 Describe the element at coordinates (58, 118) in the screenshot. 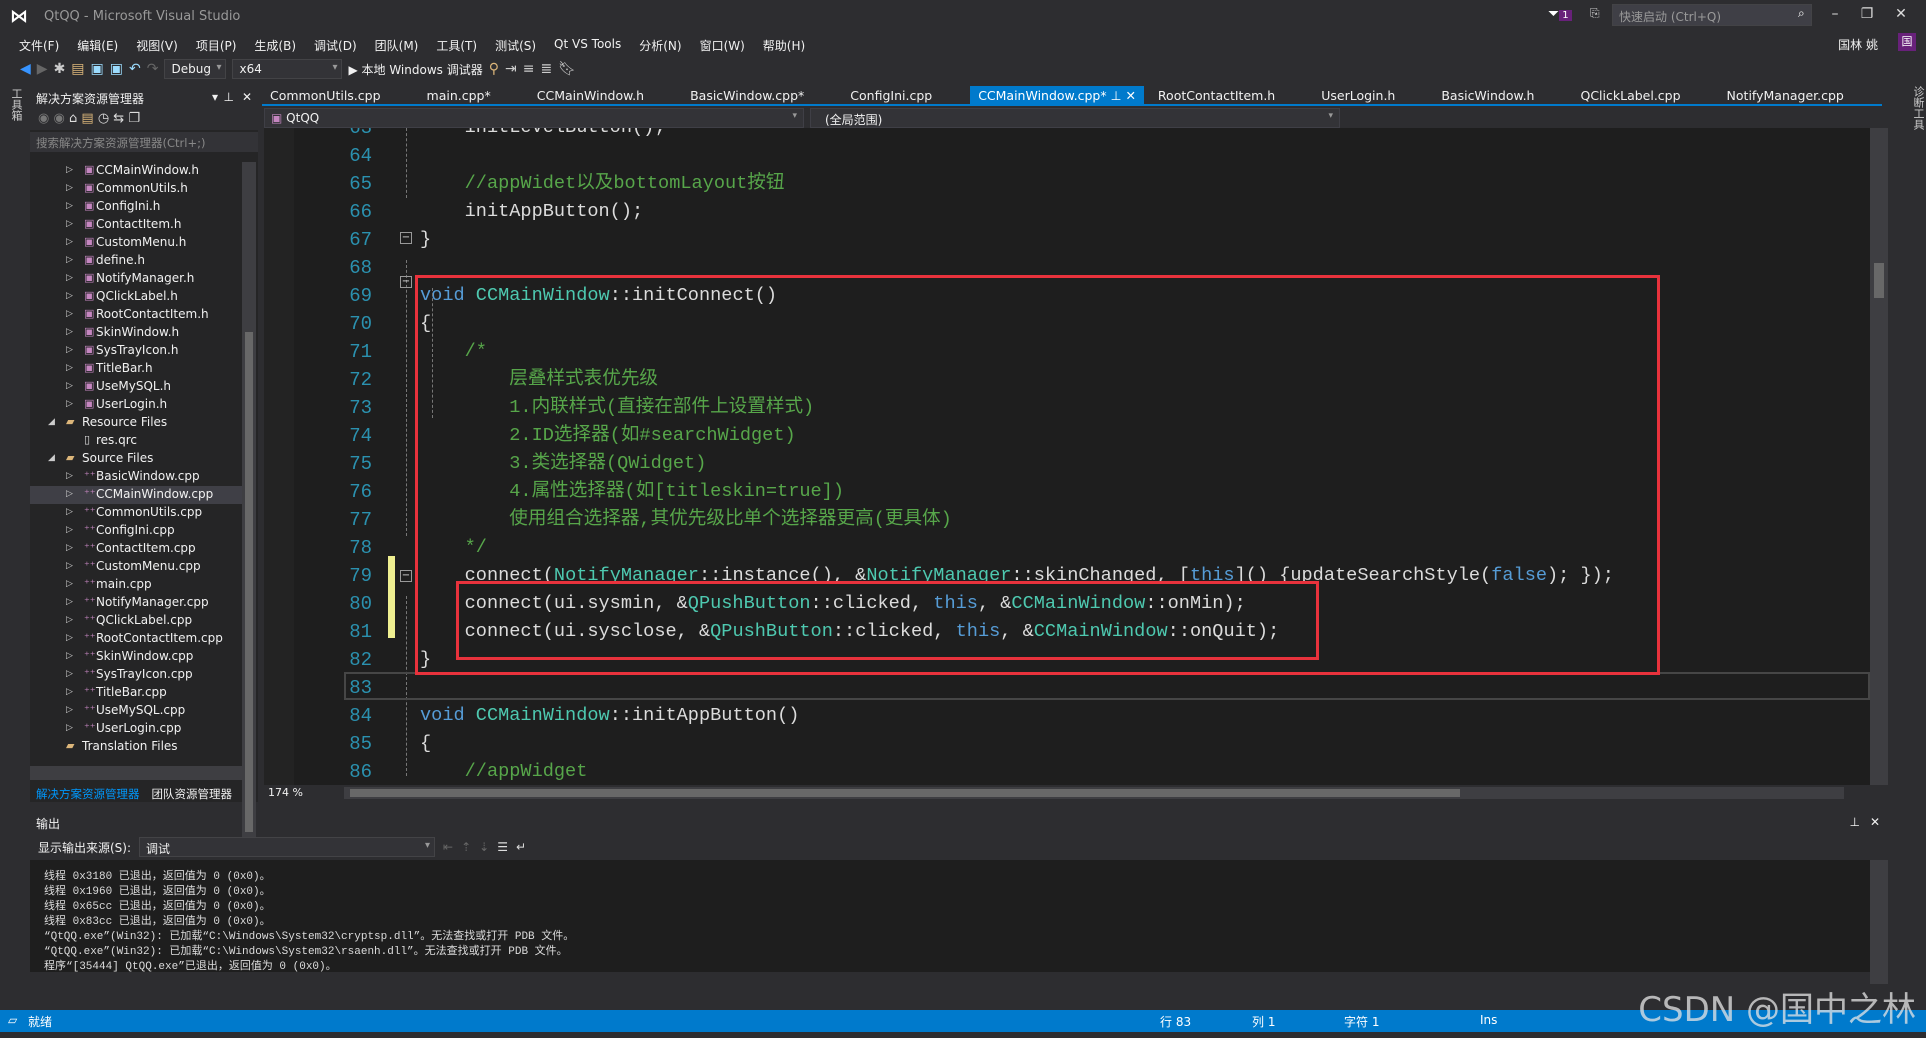

I see `forward-icon: ◉` at that location.